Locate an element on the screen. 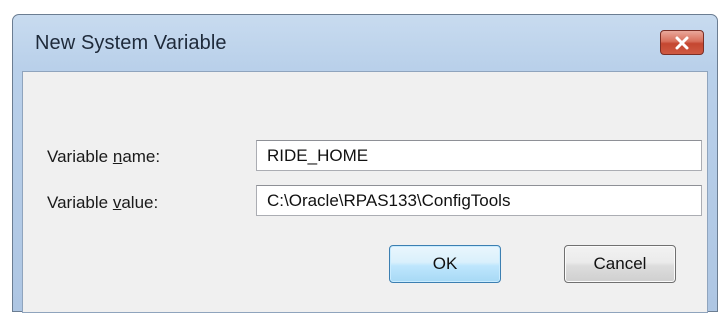  name-accelerator-key: n is located at coordinates (117, 156).